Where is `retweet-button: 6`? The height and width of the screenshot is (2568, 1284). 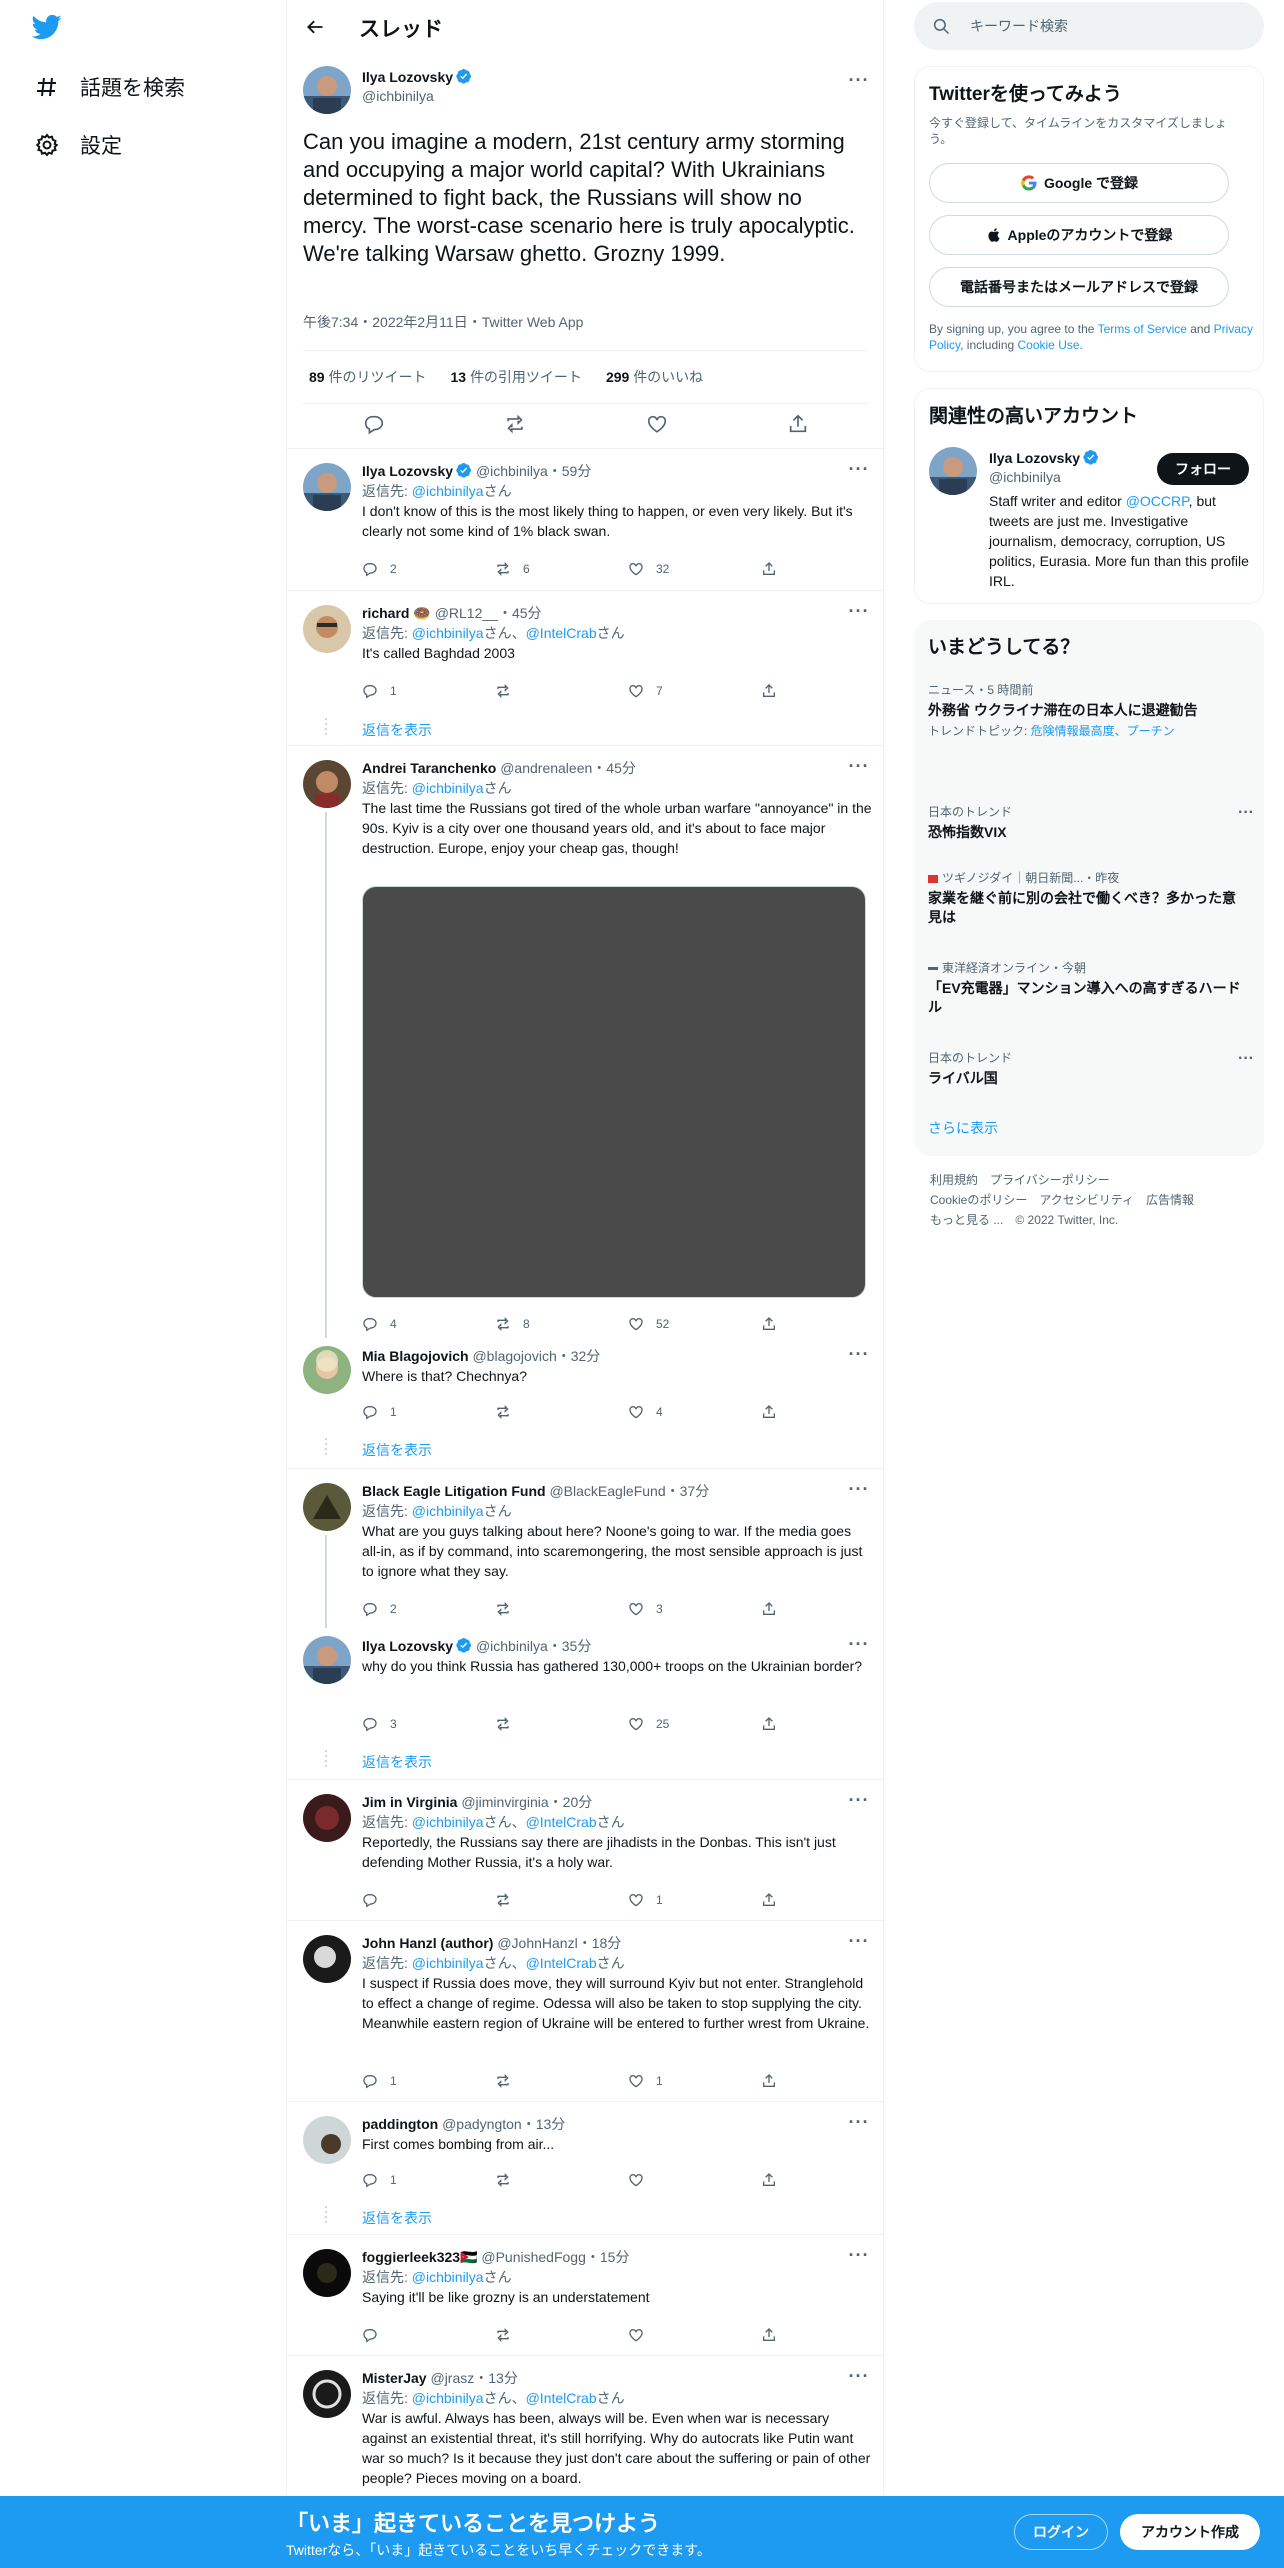 retweet-button: 6 is located at coordinates (561, 569).